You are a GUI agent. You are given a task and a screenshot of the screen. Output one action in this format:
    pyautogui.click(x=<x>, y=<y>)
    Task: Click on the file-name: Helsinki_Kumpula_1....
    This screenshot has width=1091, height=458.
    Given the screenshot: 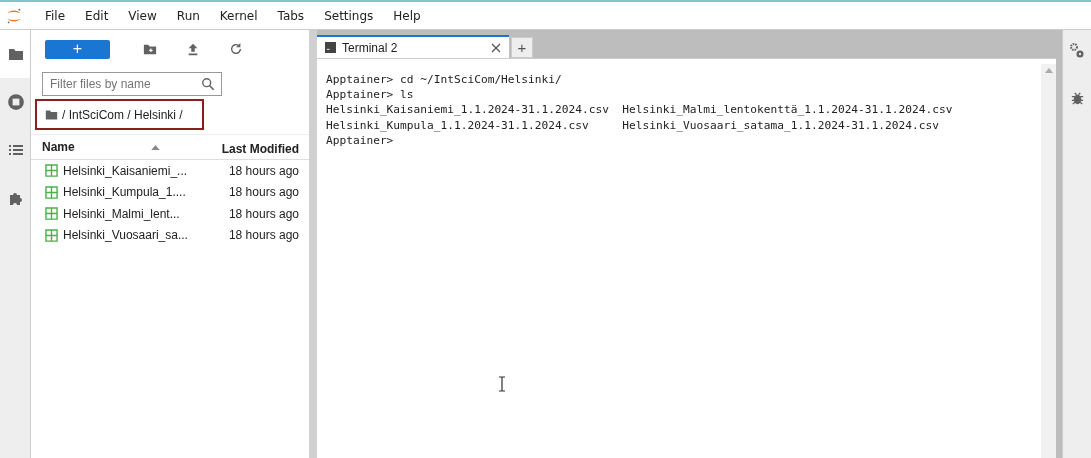 What is the action you would take?
    pyautogui.click(x=124, y=192)
    